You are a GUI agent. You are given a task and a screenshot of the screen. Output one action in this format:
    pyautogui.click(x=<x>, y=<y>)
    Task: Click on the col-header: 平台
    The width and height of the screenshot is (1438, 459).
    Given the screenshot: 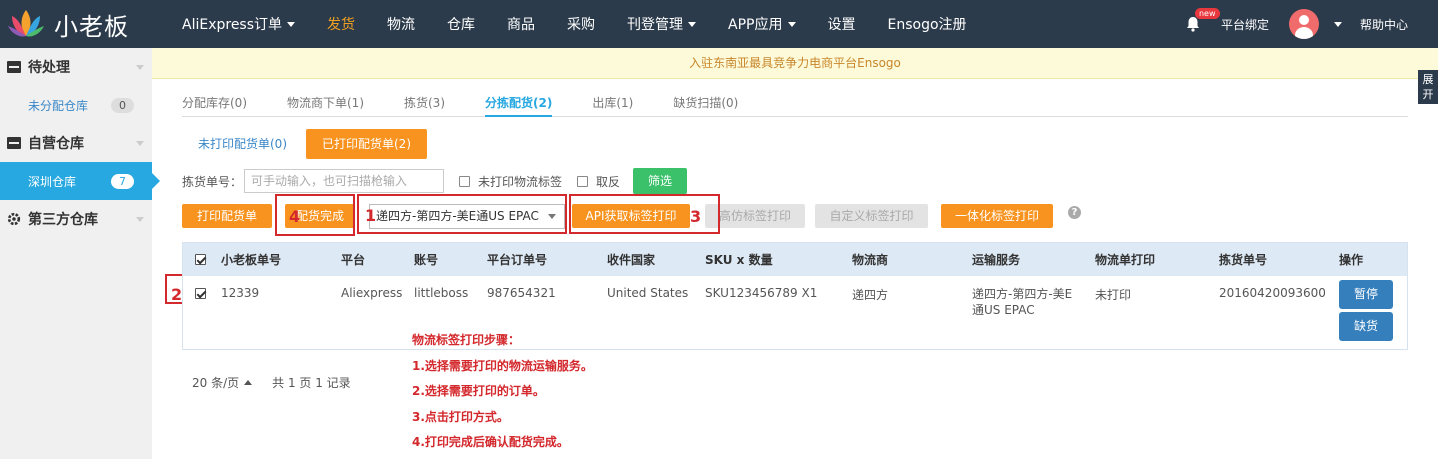 What is the action you would take?
    pyautogui.click(x=353, y=260)
    